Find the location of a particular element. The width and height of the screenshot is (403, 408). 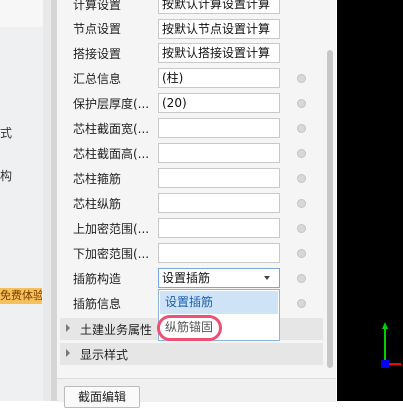

property-label: 插筋信息 is located at coordinates (97, 304).